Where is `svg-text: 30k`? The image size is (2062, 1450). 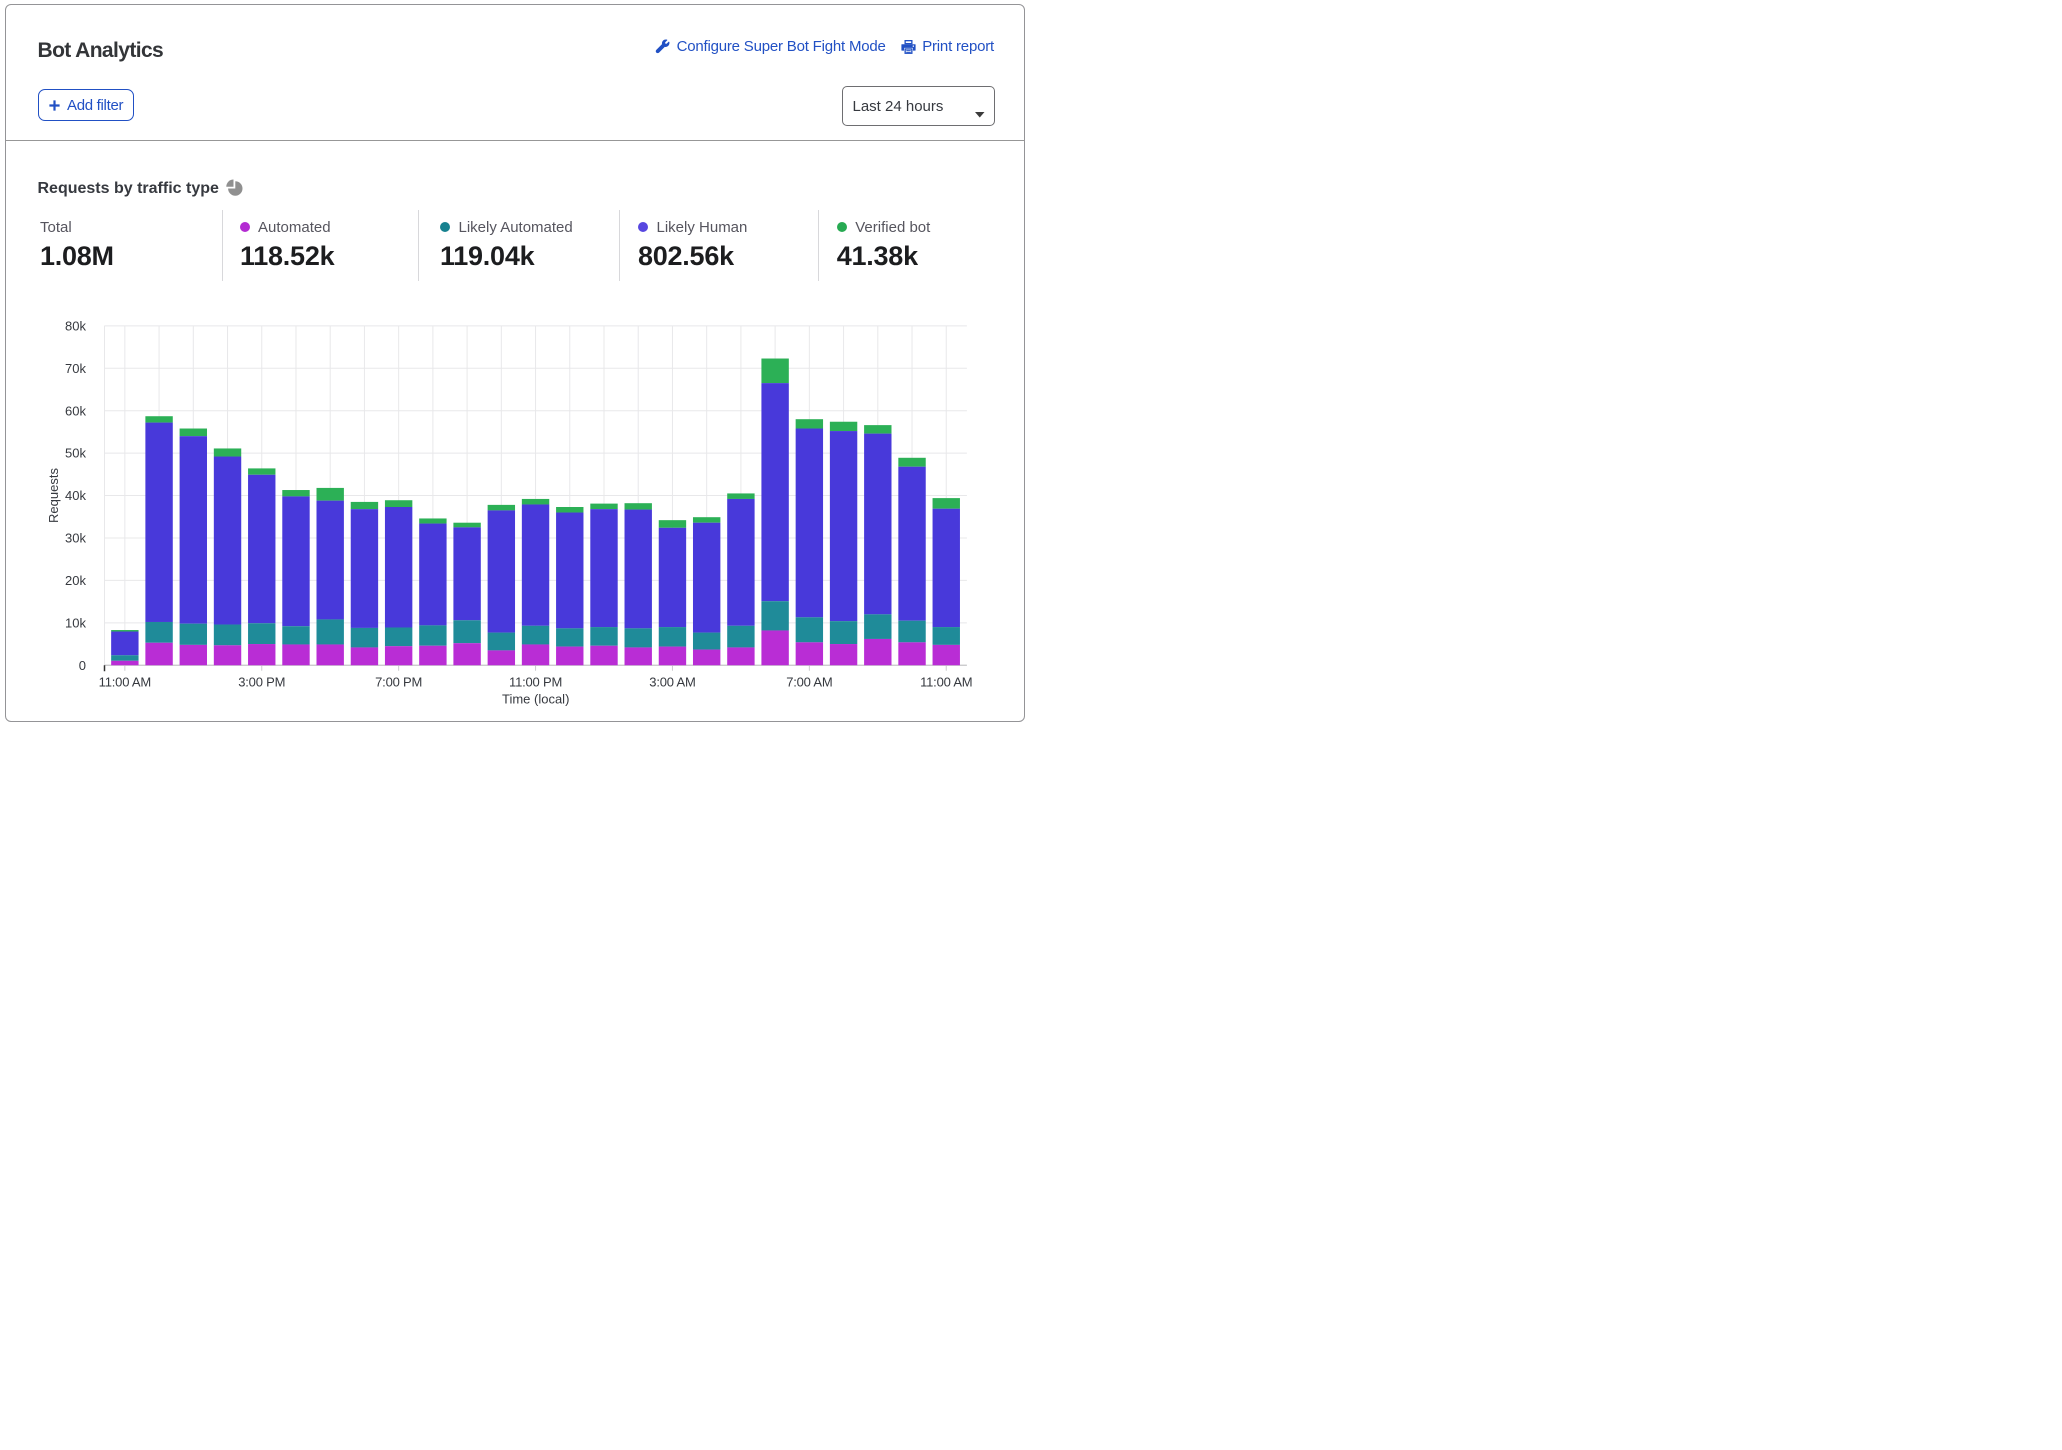 svg-text: 30k is located at coordinates (75, 538).